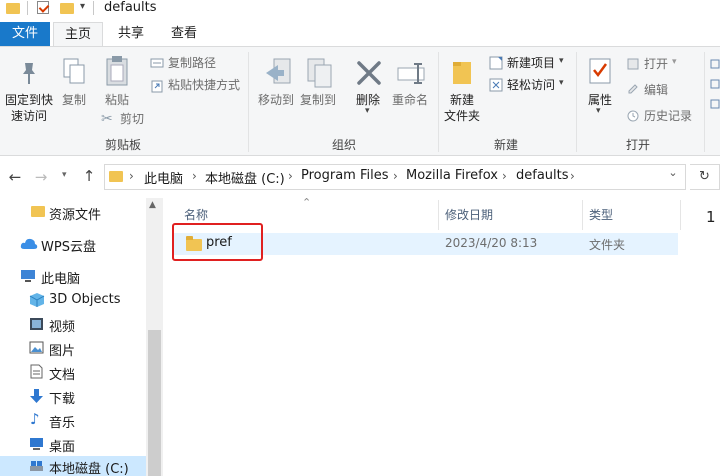  I want to click on new-item-icon, so click(496, 63).